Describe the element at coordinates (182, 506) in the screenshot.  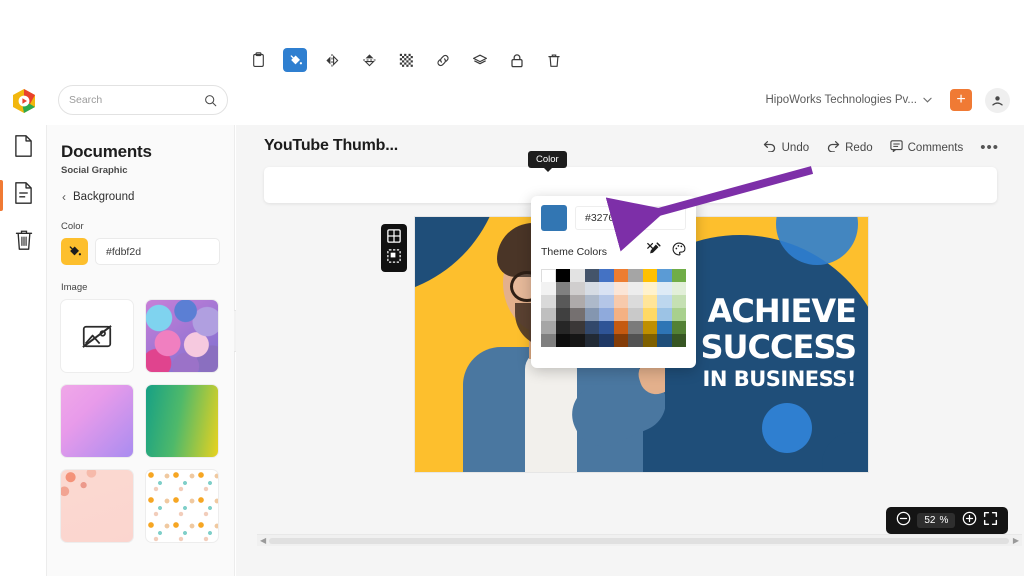
I see `thumbnail-orange-pattern` at that location.